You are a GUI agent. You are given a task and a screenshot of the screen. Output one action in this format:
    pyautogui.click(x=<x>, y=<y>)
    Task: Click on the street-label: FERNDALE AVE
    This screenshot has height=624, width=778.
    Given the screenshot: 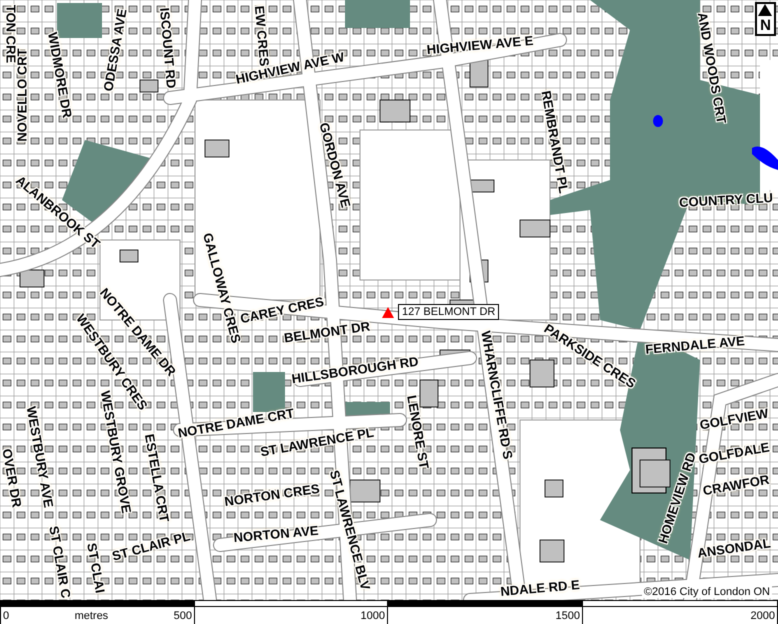 What is the action you would take?
    pyautogui.click(x=695, y=345)
    